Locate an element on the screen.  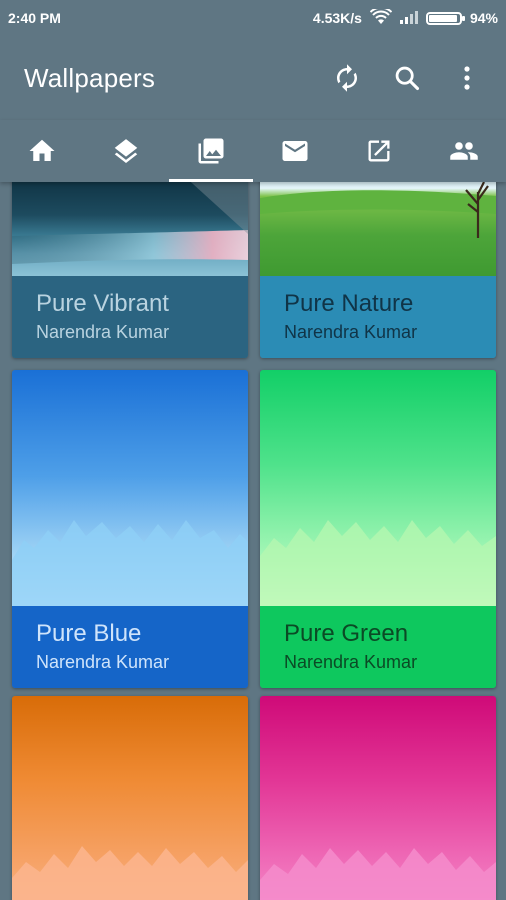
wallpaper-card-pure-nature: Pure Nature Narendra Kumar is located at coordinates (378, 270).